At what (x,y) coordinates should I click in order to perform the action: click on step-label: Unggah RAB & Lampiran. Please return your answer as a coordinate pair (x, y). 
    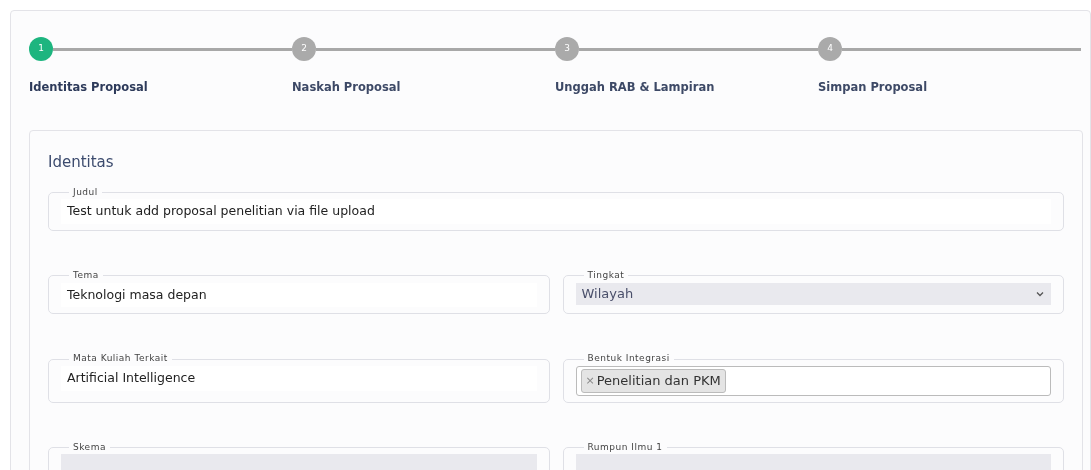
    Looking at the image, I should click on (635, 87).